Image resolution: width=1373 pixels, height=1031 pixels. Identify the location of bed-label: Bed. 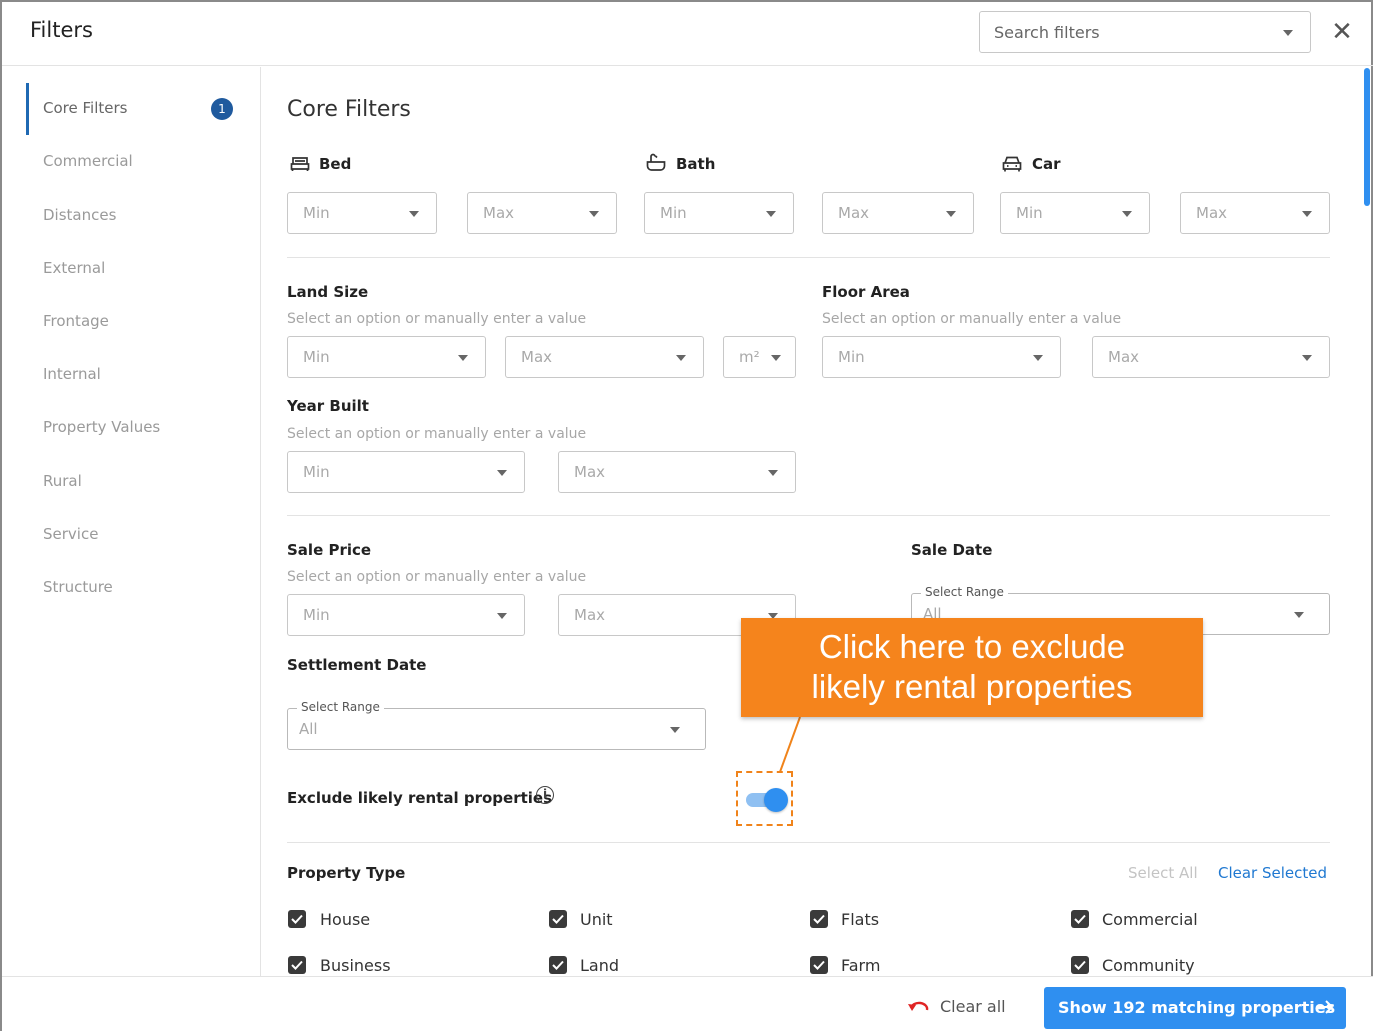
(335, 164).